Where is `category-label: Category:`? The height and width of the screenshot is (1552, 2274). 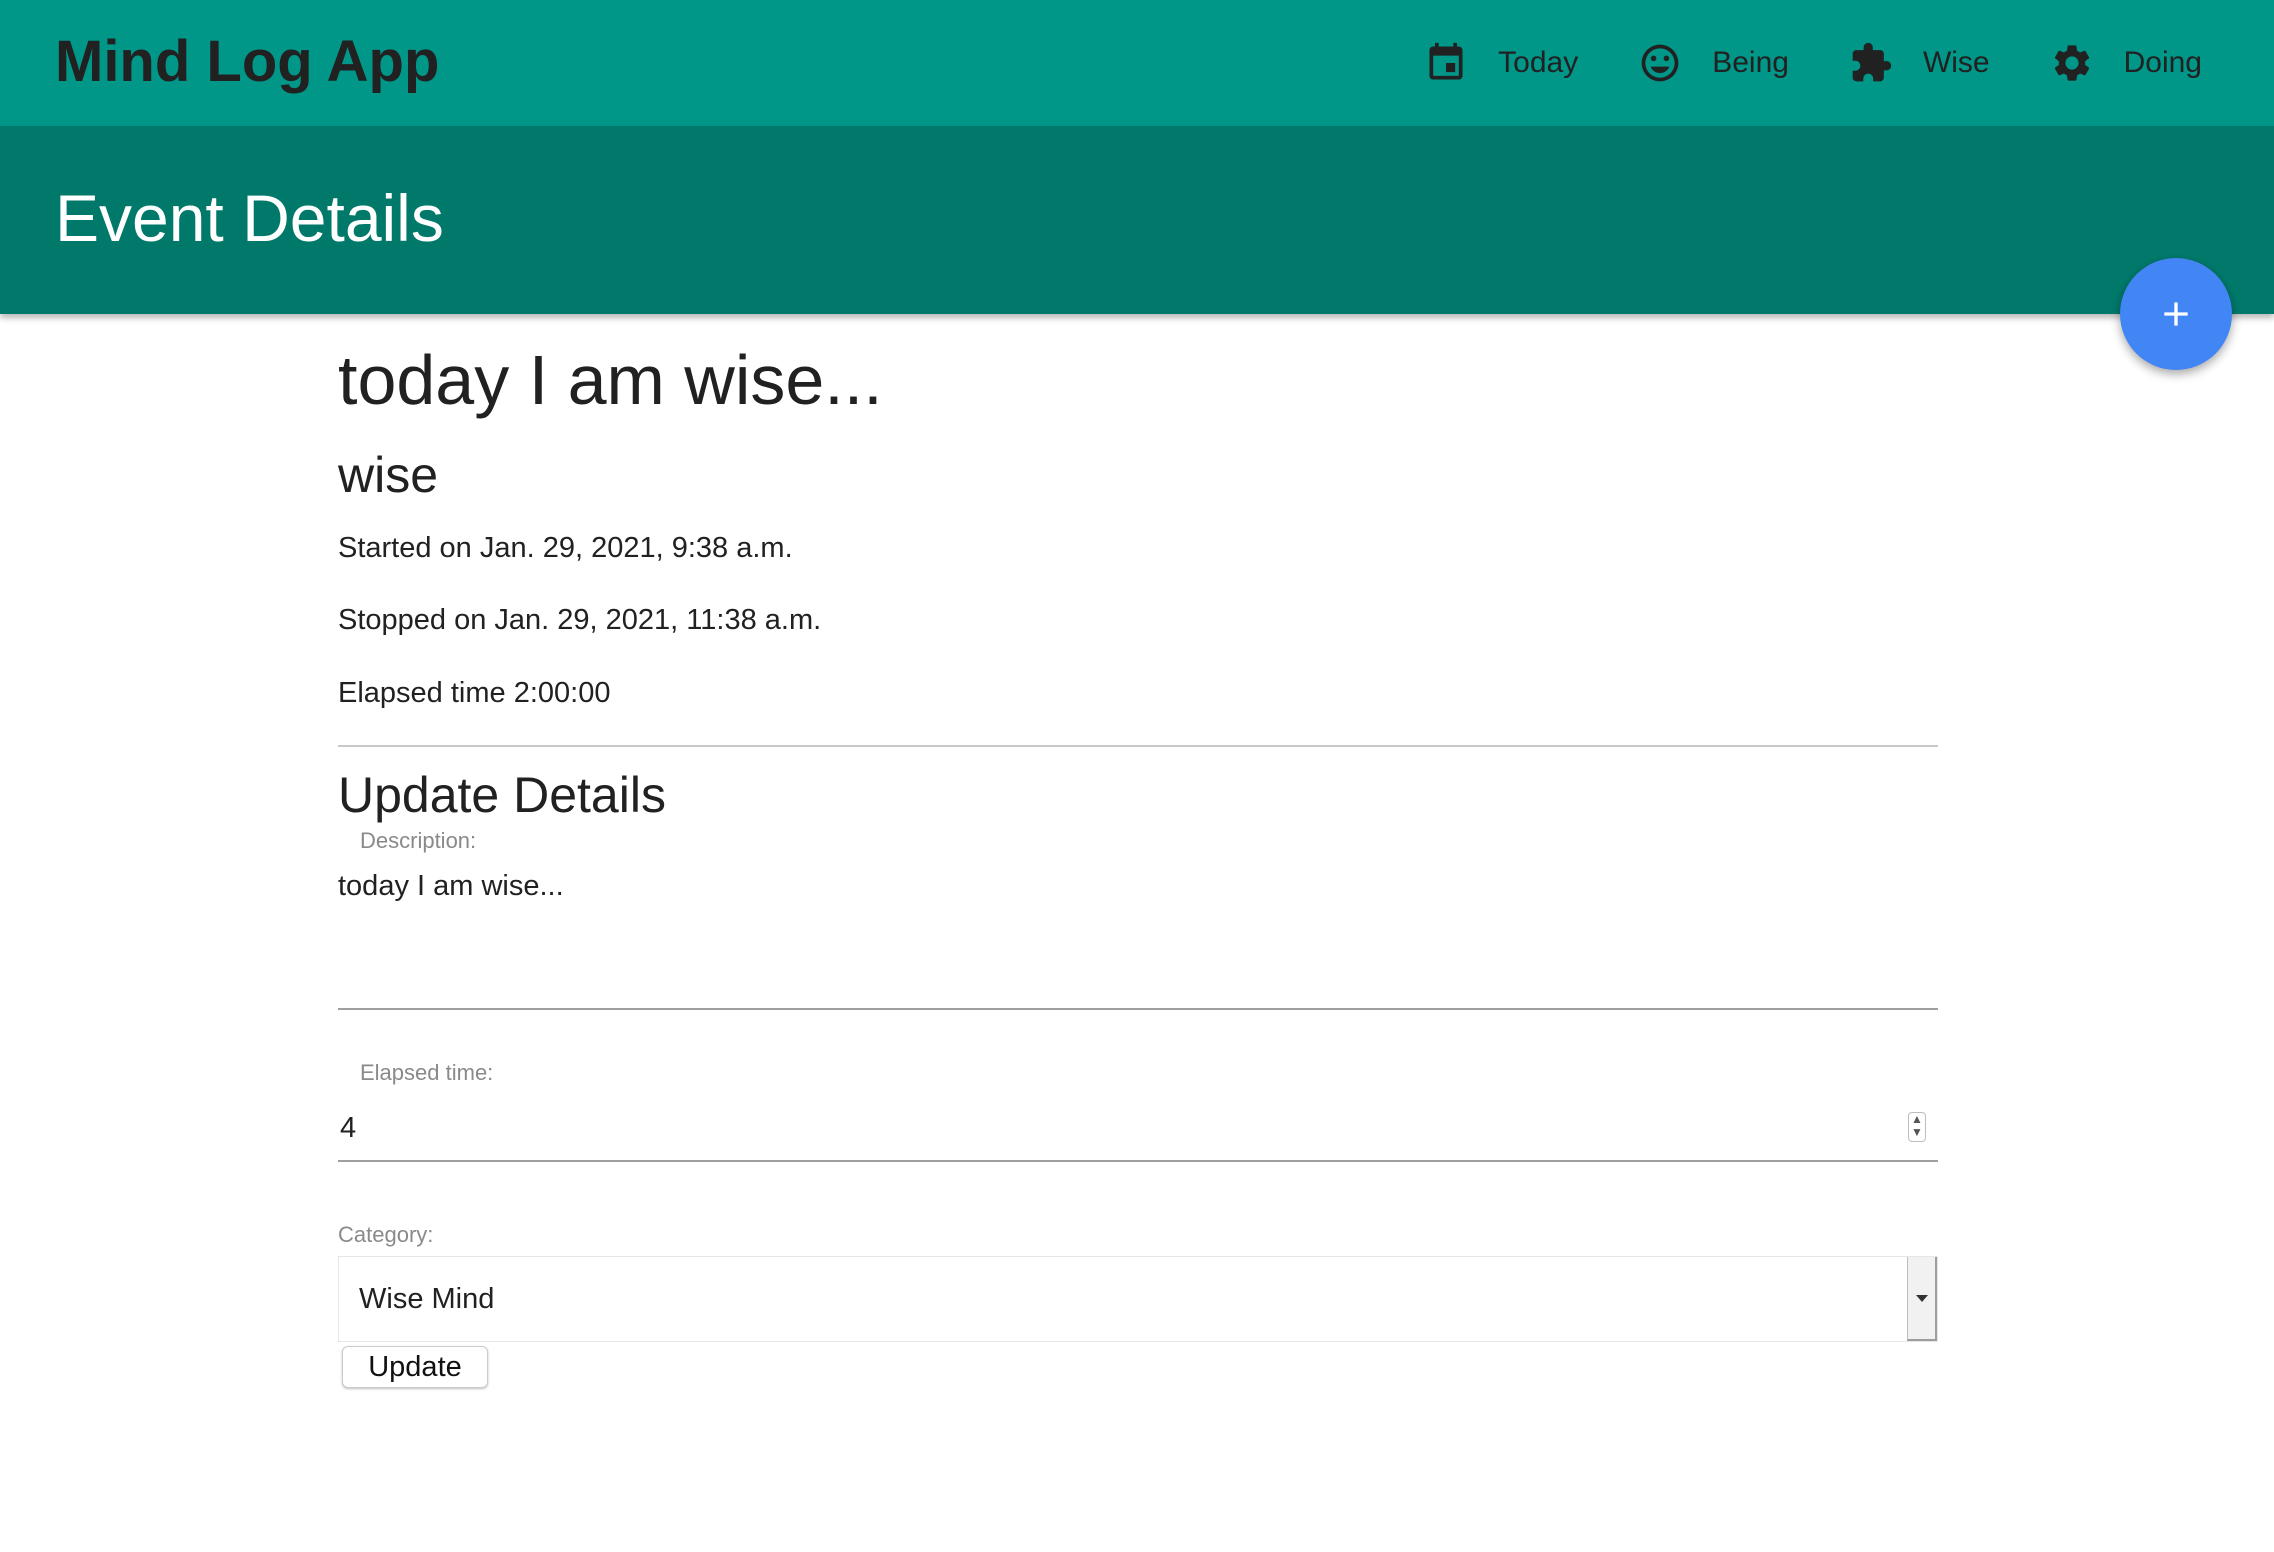
category-label: Category: is located at coordinates (386, 1234).